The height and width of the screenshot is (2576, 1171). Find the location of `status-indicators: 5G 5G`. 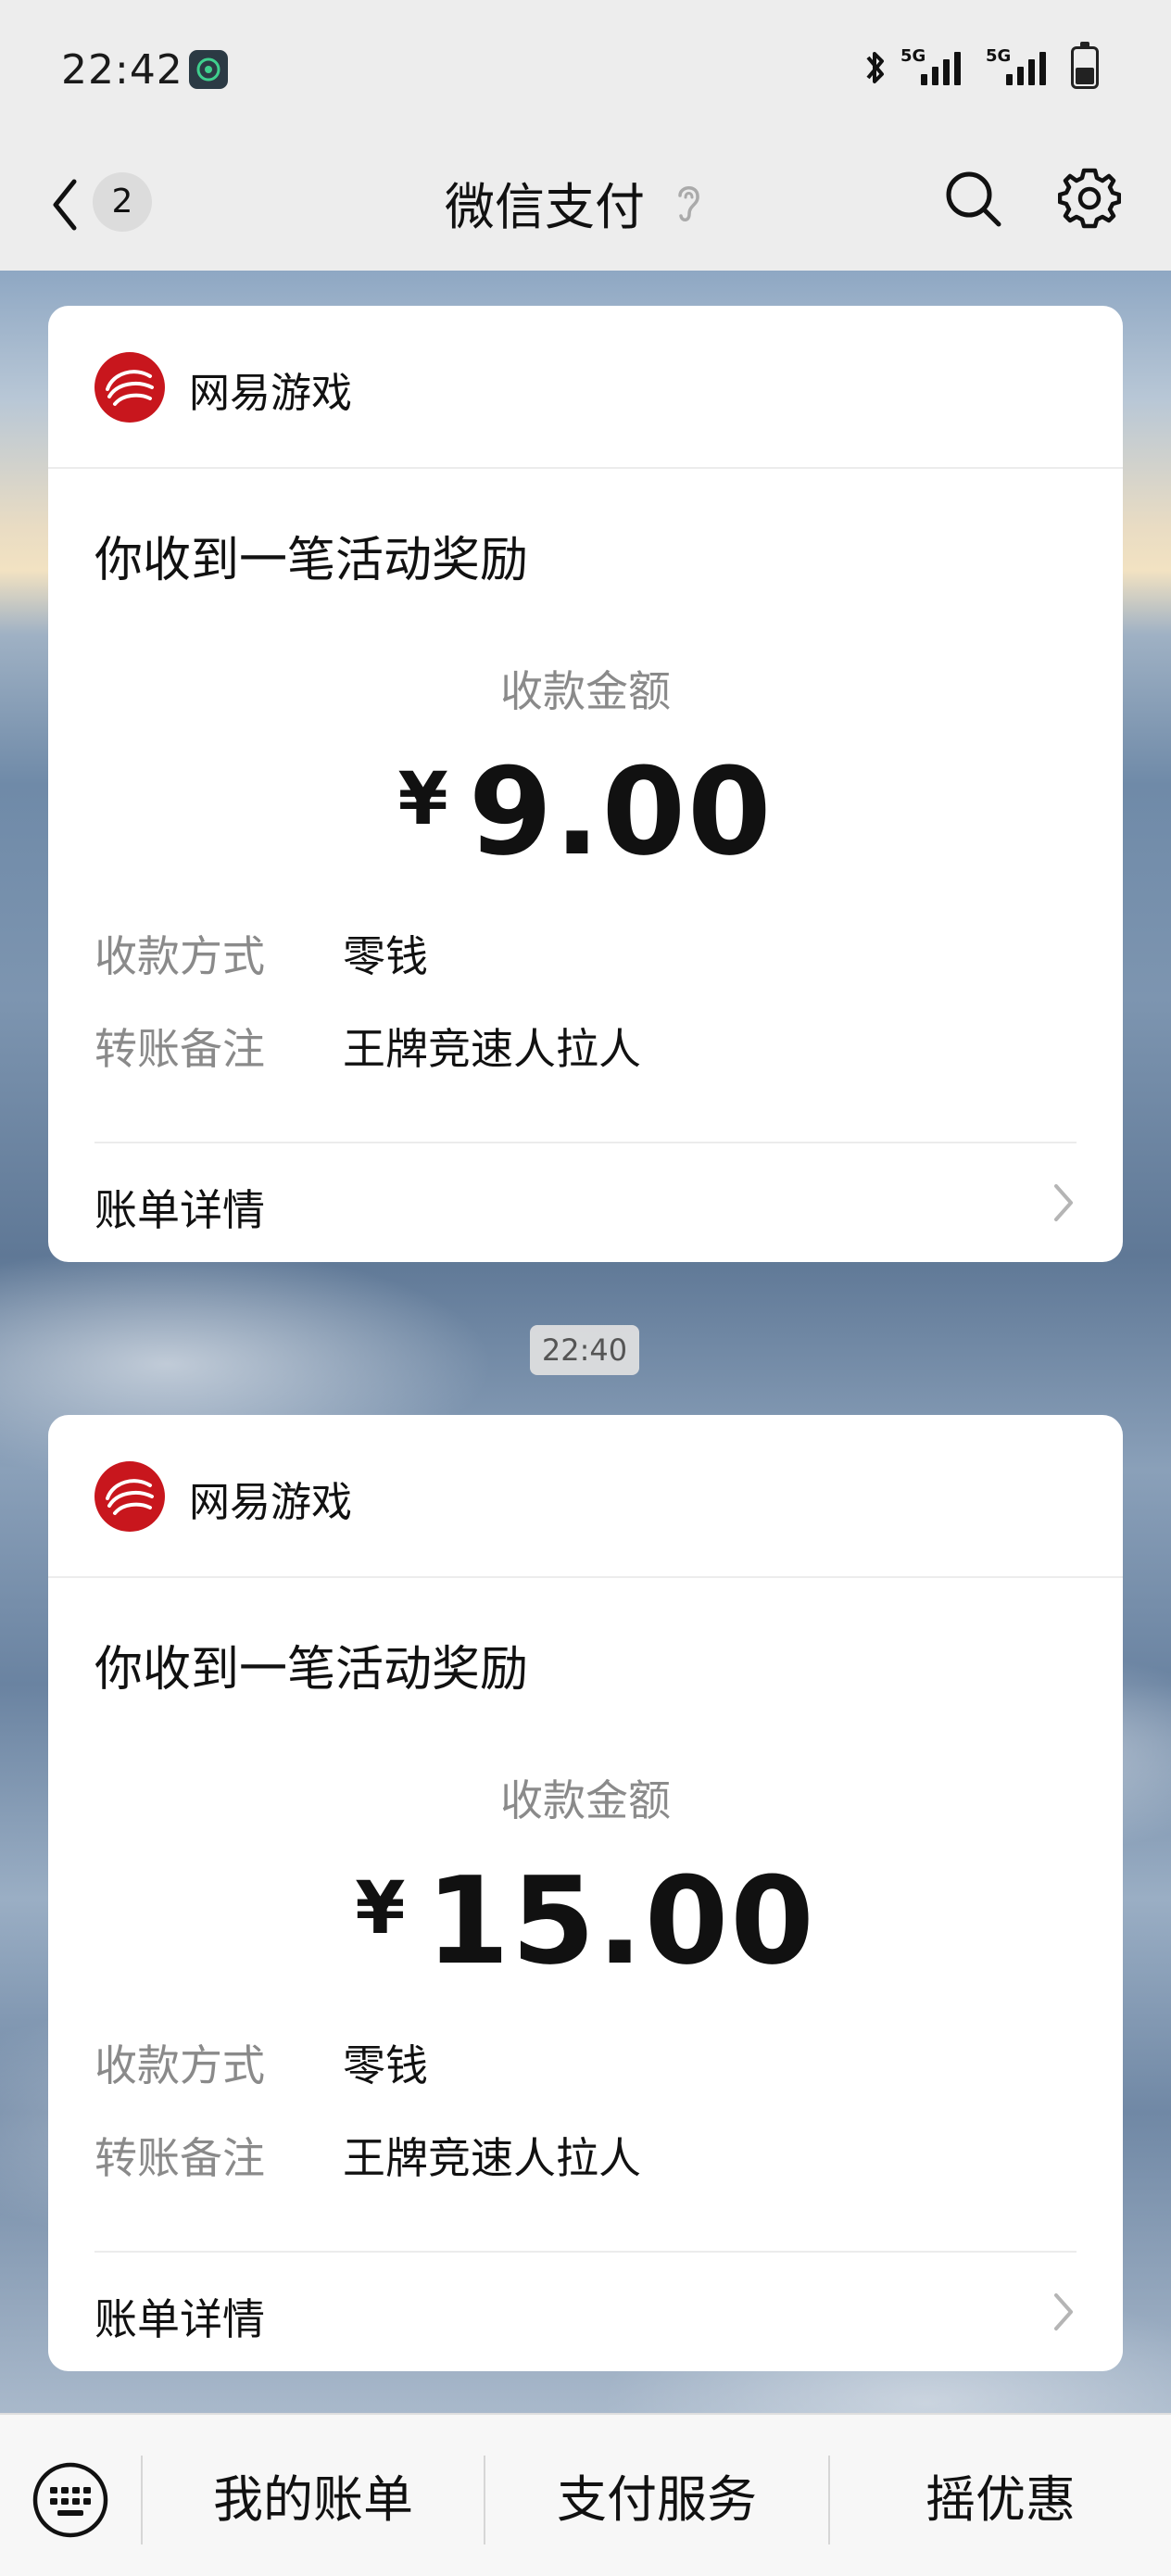

status-indicators: 5G 5G is located at coordinates (981, 66).